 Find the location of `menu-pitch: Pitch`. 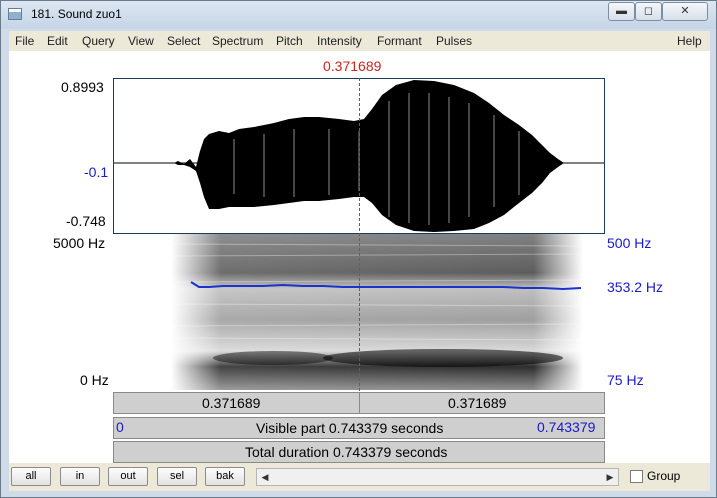

menu-pitch: Pitch is located at coordinates (289, 41).